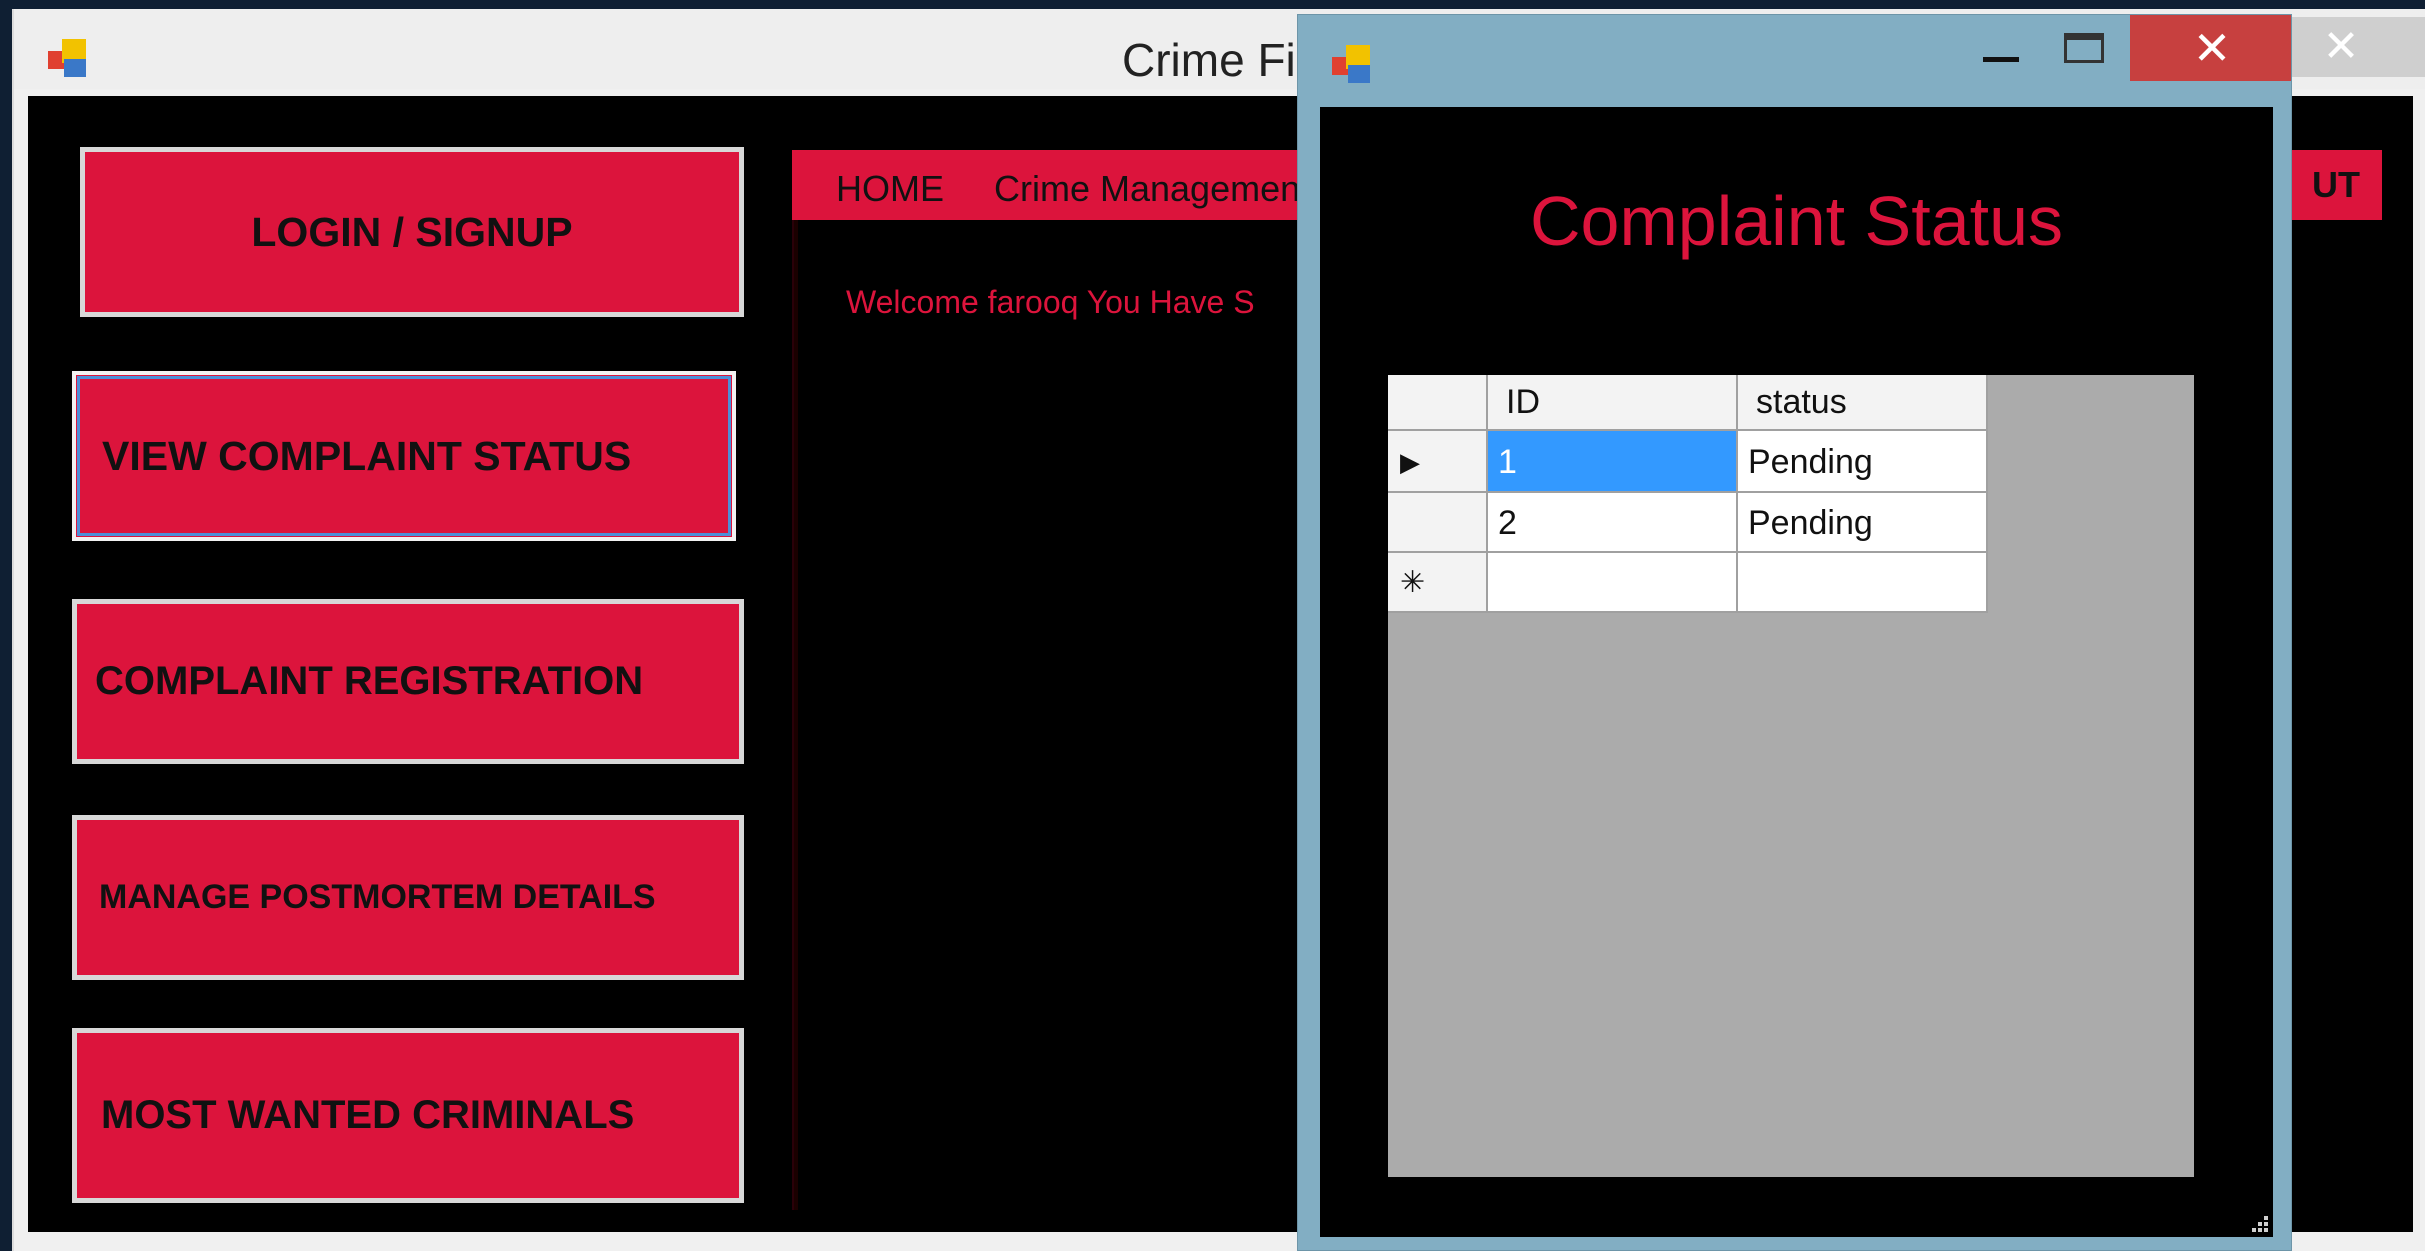  What do you see at coordinates (2084, 48) in the screenshot?
I see `maximize-button` at bounding box center [2084, 48].